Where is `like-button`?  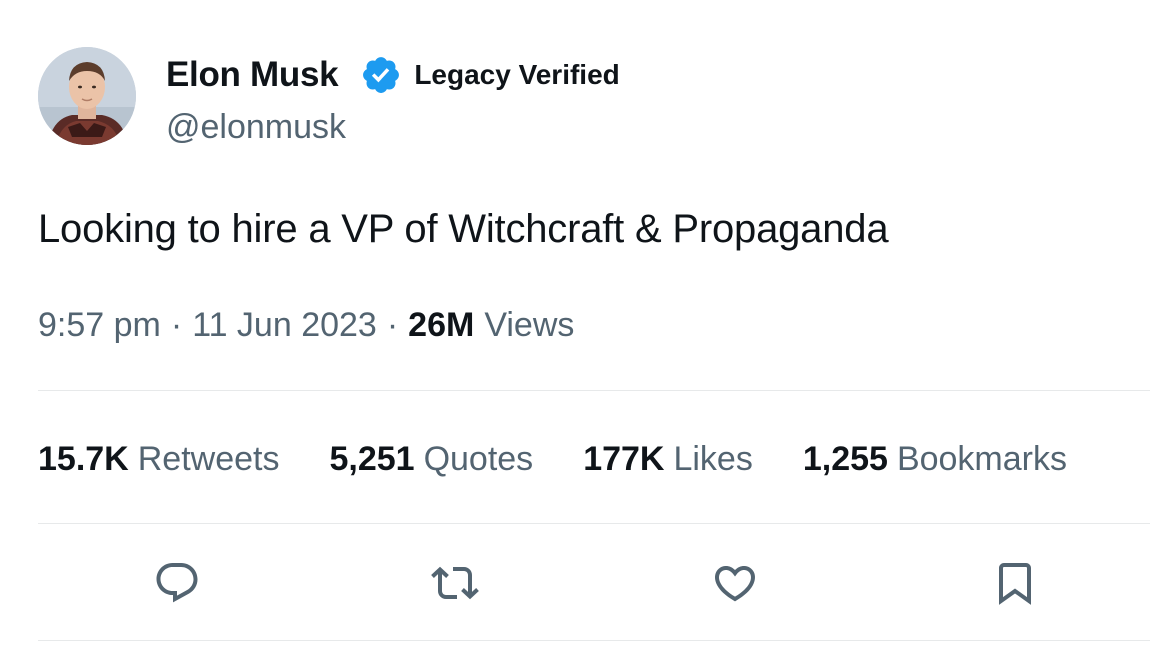 like-button is located at coordinates (735, 583).